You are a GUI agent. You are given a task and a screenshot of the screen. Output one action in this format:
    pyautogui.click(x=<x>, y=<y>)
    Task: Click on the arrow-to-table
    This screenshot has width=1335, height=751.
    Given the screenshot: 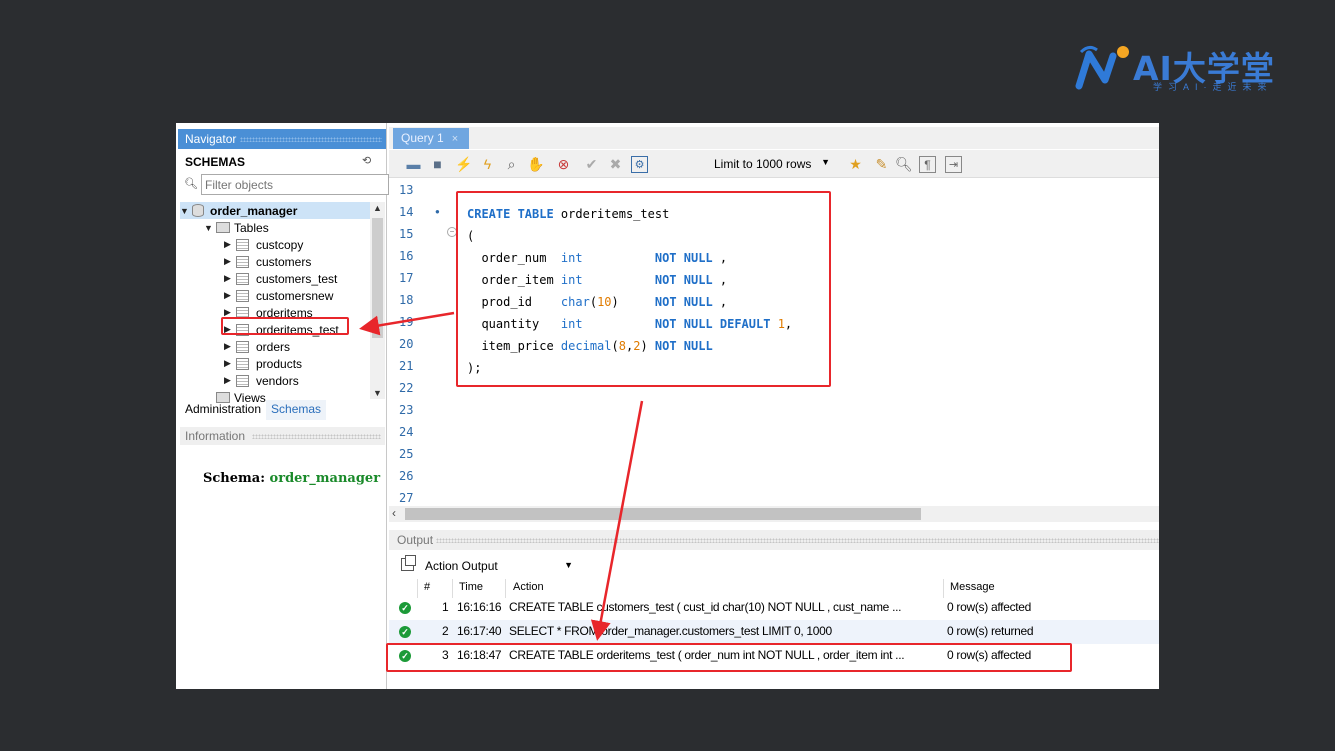 What is the action you would take?
    pyautogui.click(x=407, y=323)
    